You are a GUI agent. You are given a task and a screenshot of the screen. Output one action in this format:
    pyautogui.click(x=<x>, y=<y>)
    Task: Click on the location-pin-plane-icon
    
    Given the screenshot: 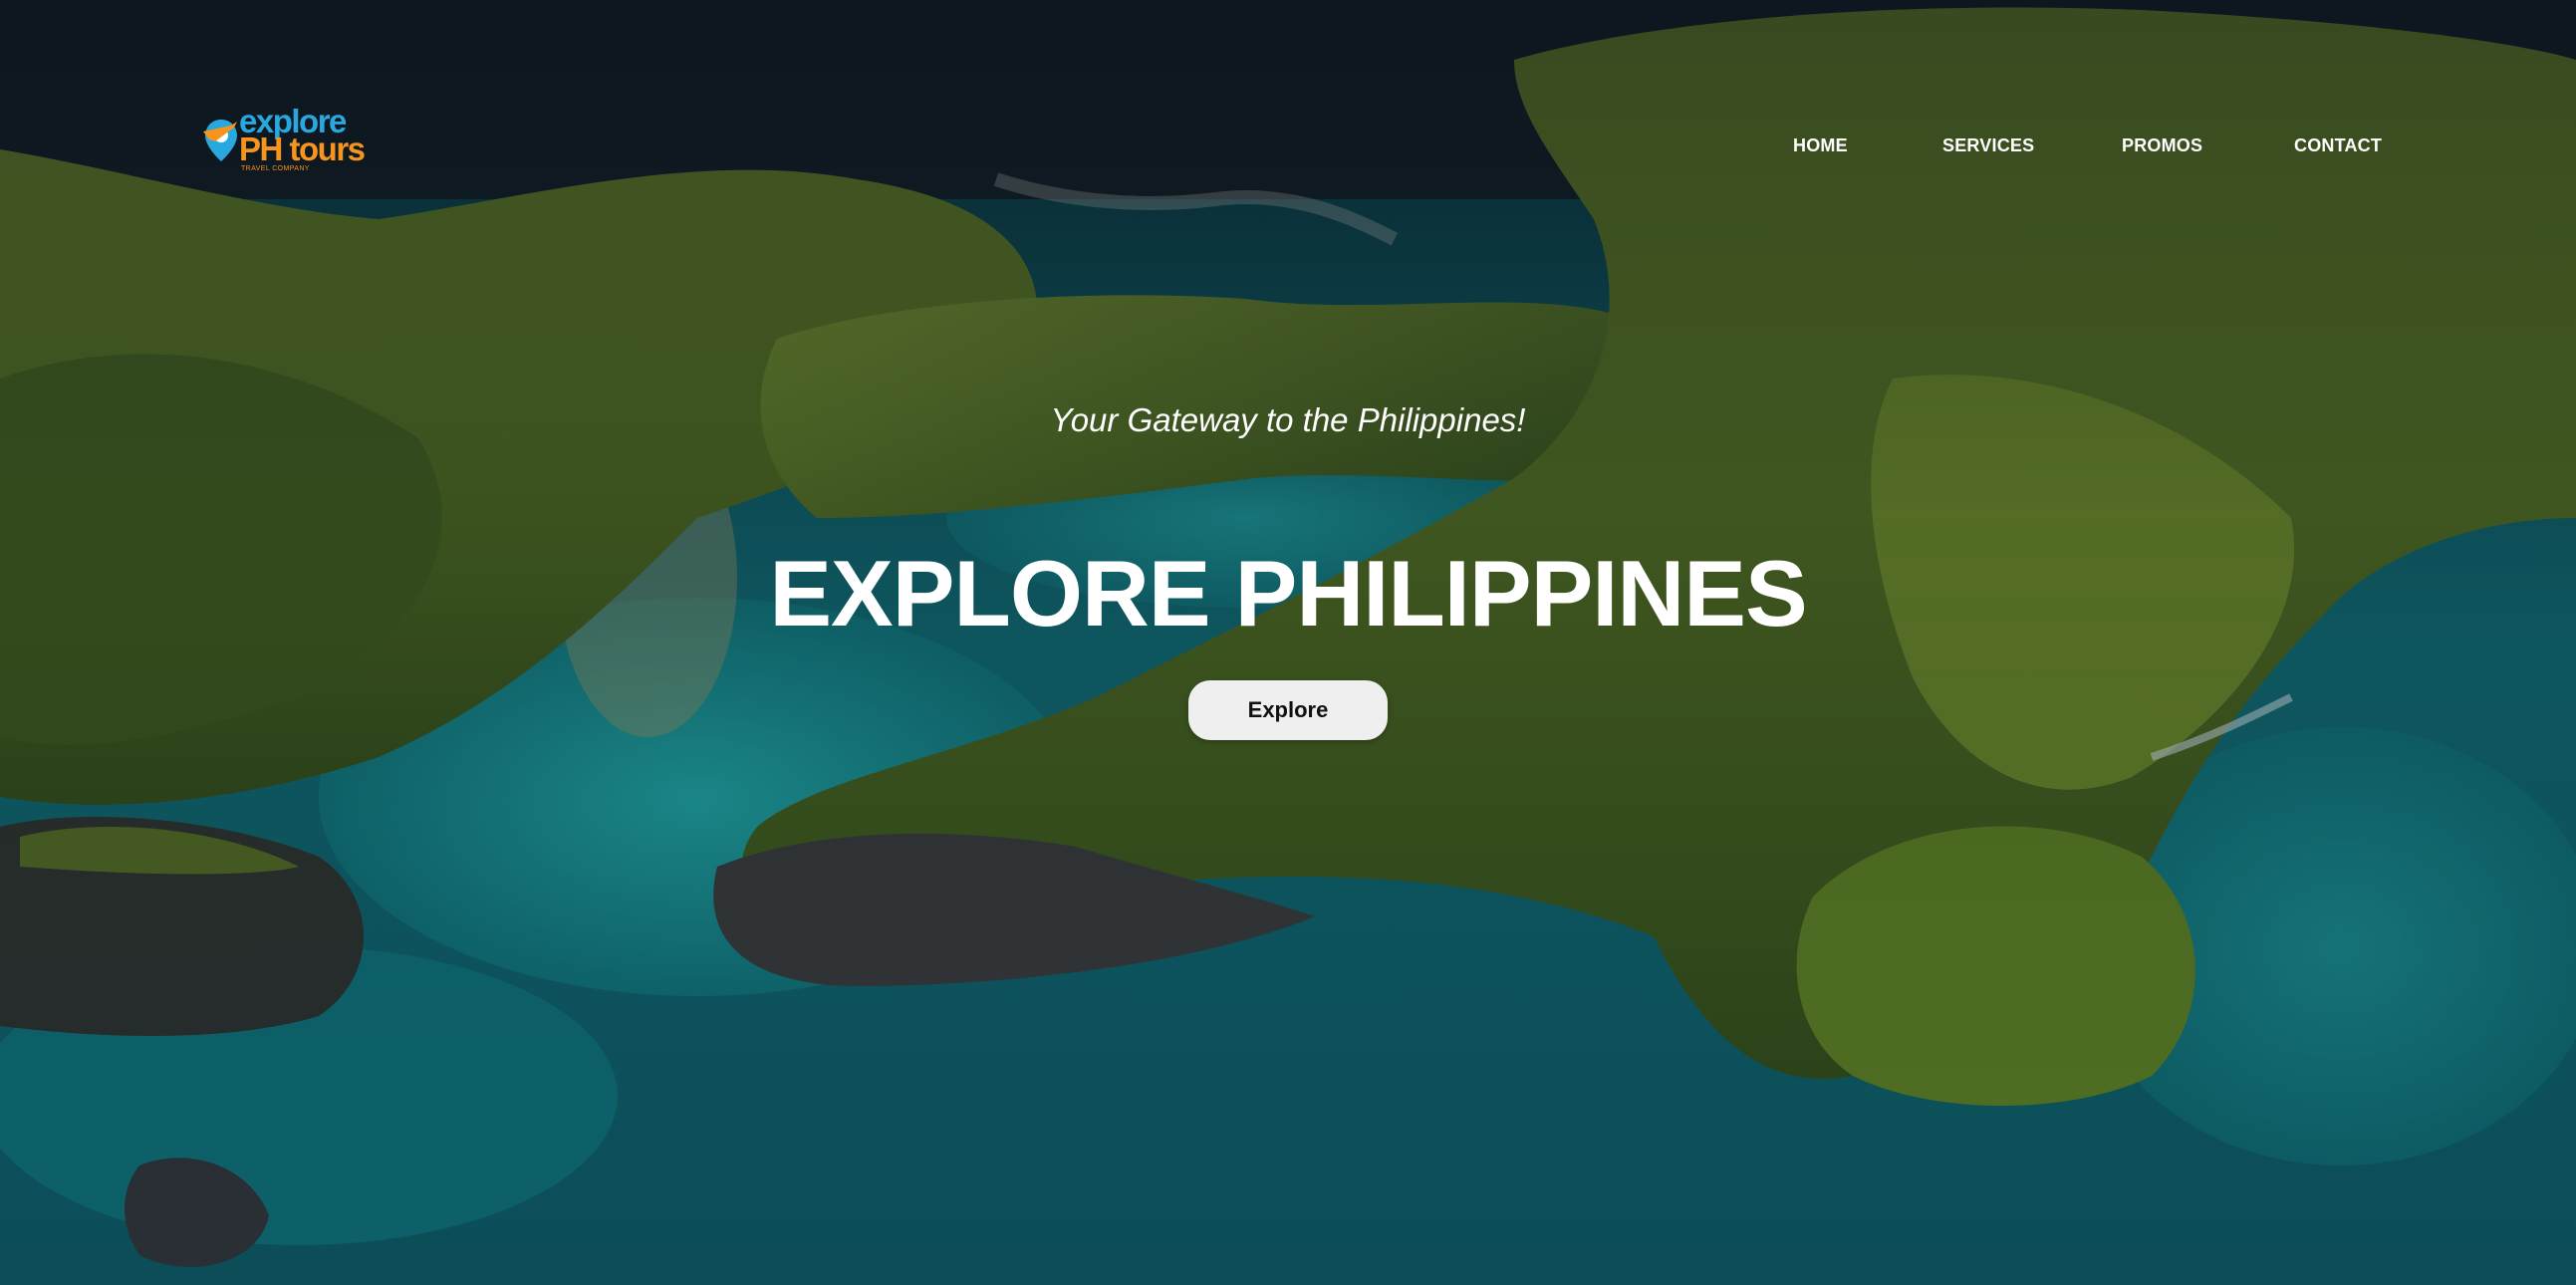 What is the action you would take?
    pyautogui.click(x=220, y=140)
    